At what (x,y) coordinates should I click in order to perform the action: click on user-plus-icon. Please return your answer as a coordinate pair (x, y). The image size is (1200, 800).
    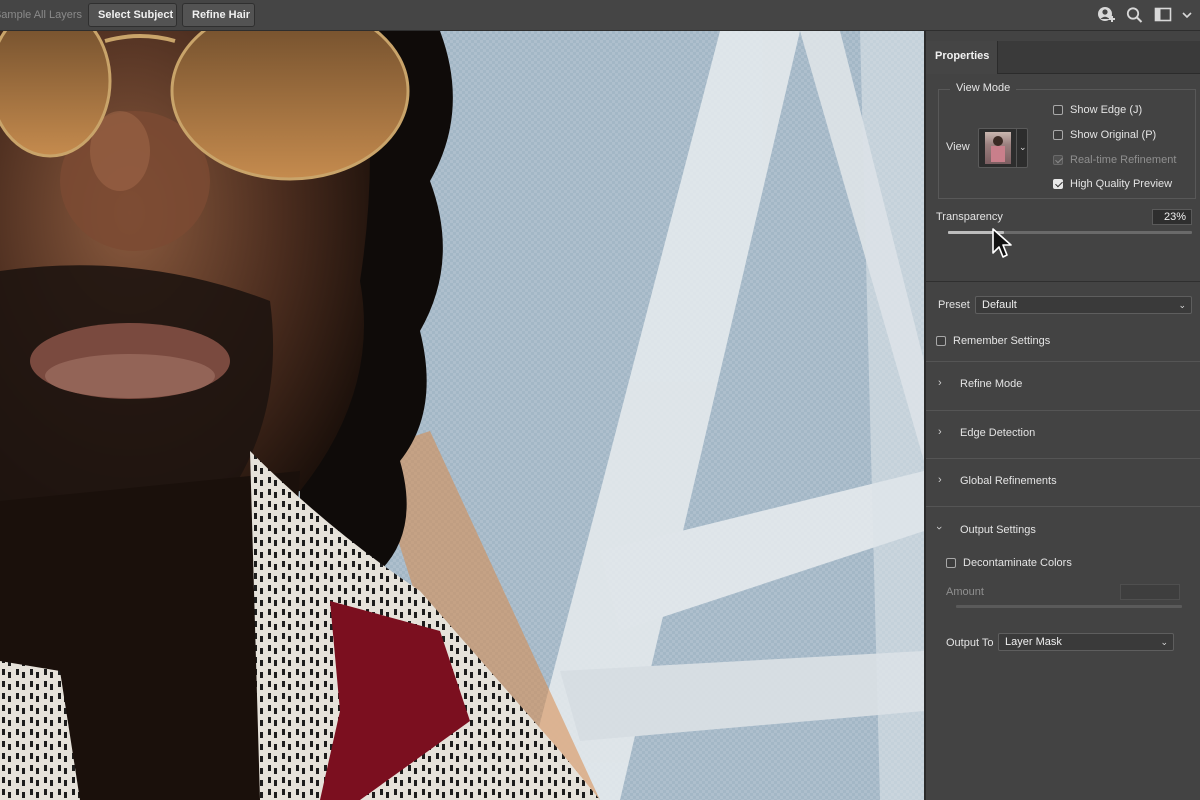
    Looking at the image, I should click on (1106, 15).